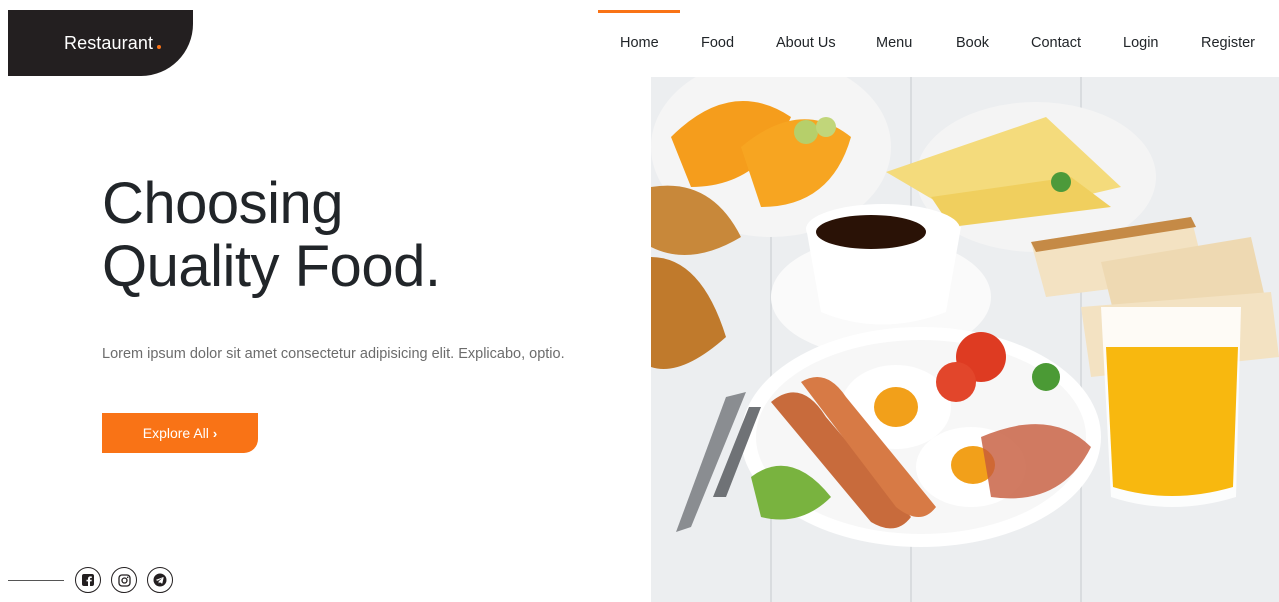 Image resolution: width=1279 pixels, height=602 pixels. Describe the element at coordinates (717, 43) in the screenshot. I see `nav-item-food: Food` at that location.